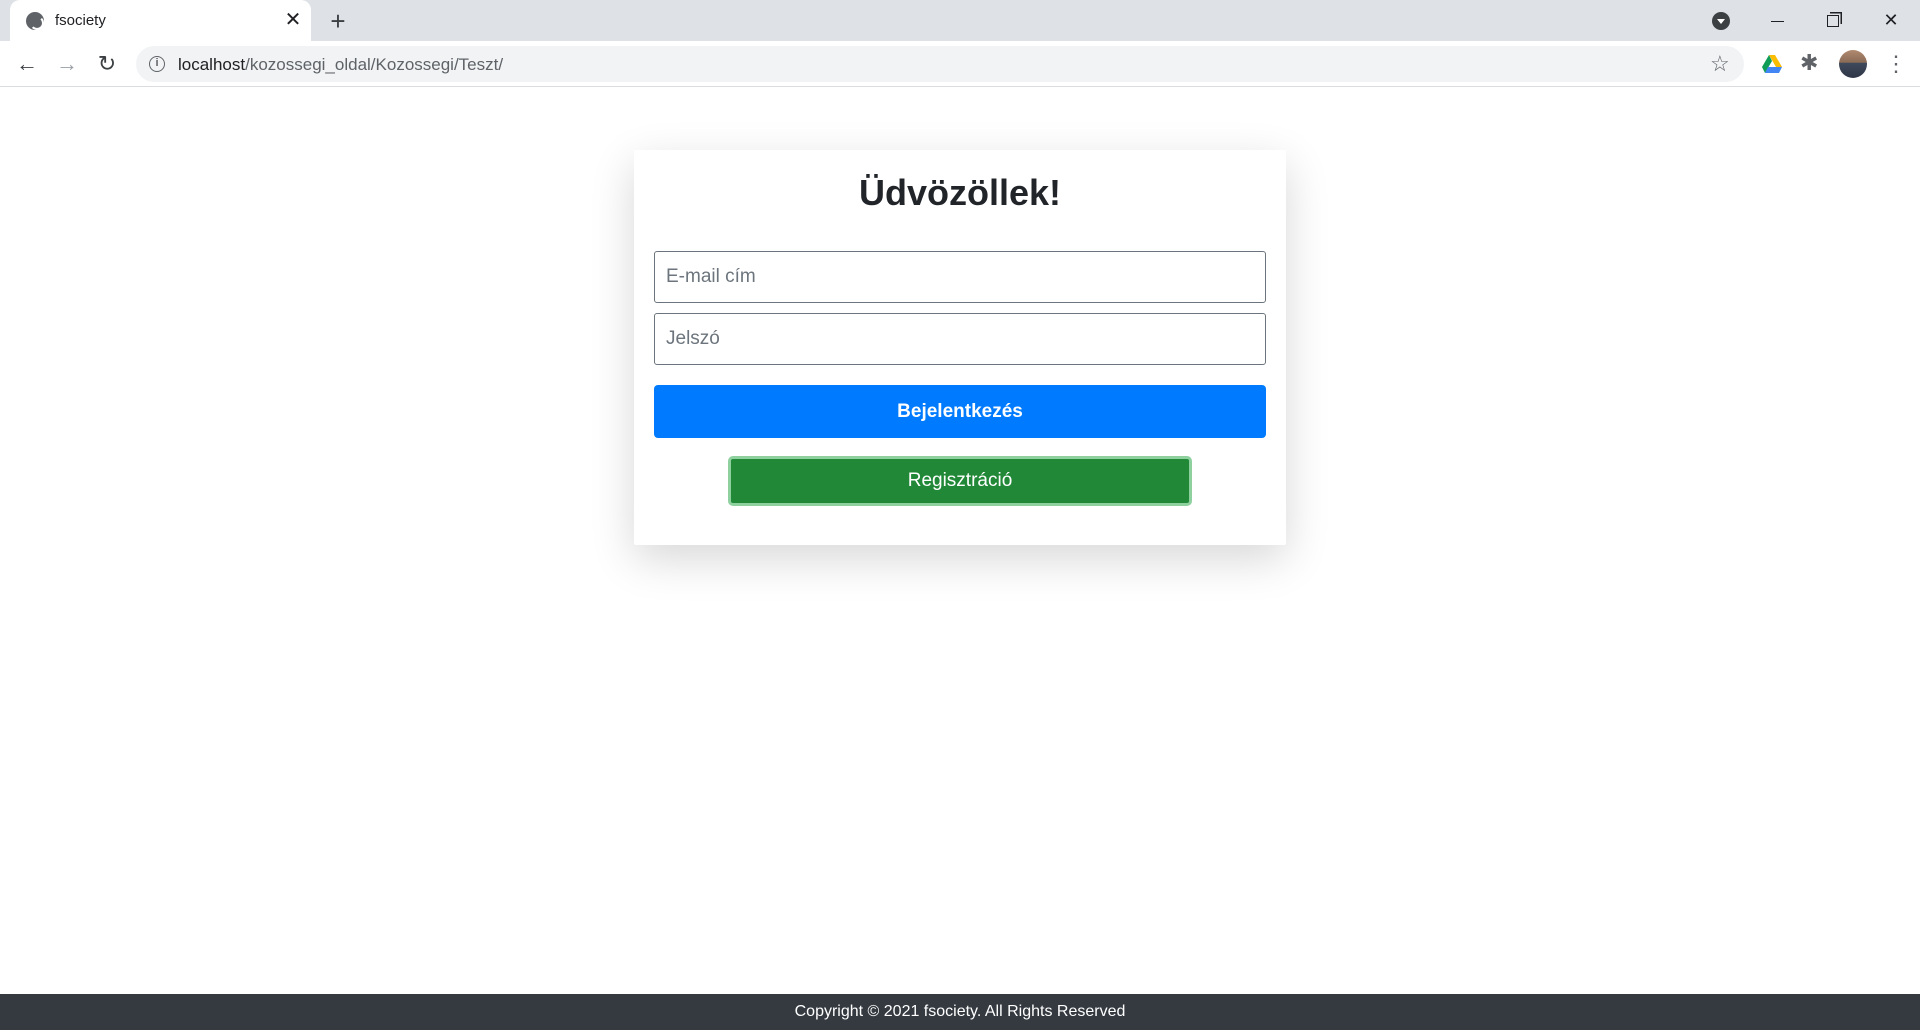  What do you see at coordinates (27, 64) in the screenshot?
I see `back-arrow-icon: ←` at bounding box center [27, 64].